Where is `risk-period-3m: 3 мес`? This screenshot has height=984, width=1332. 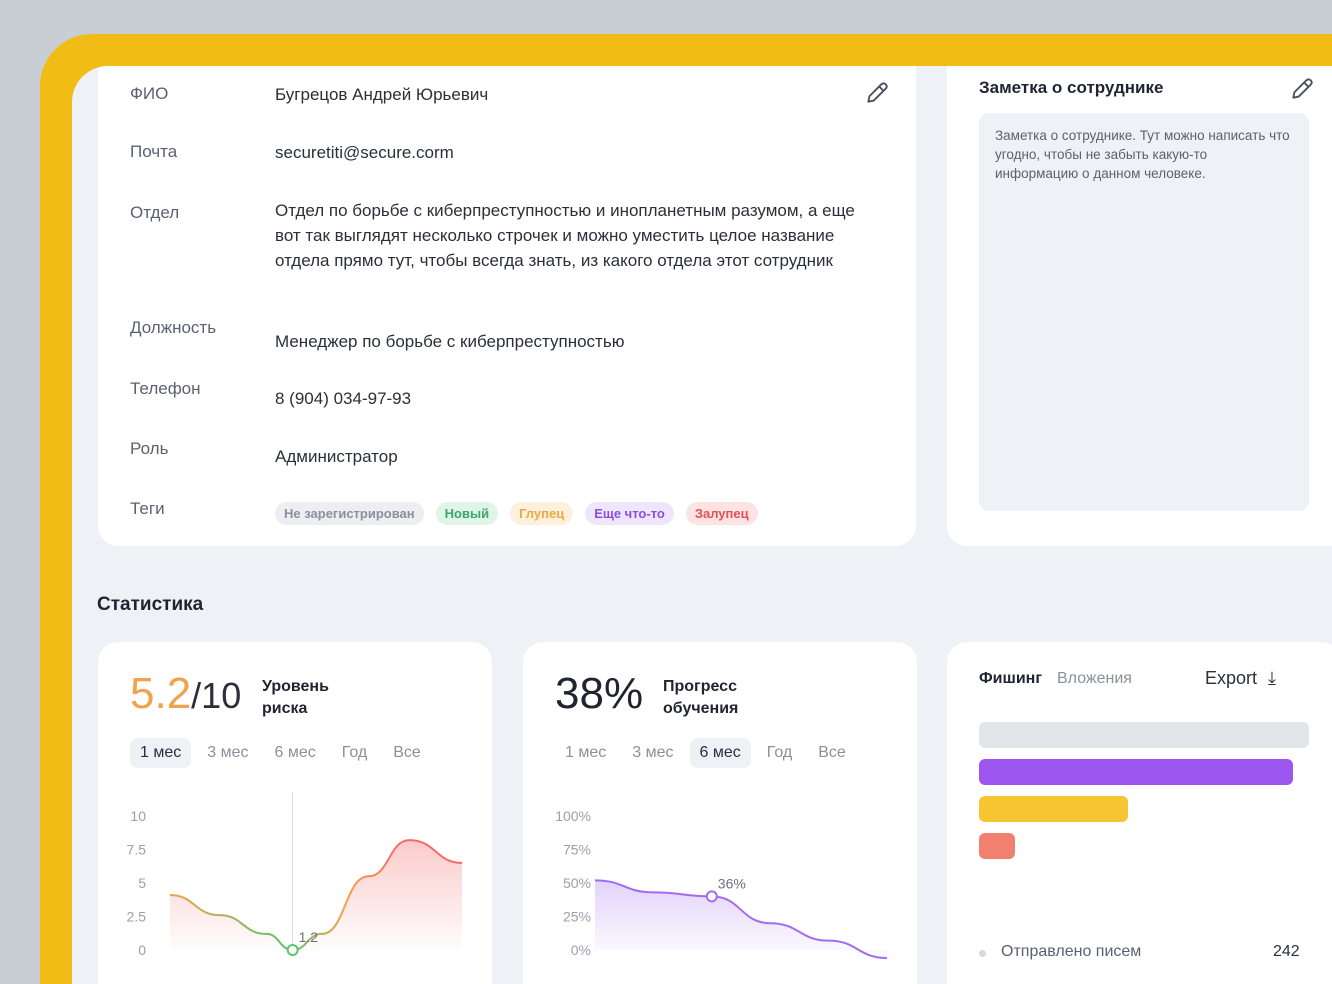 risk-period-3m: 3 мес is located at coordinates (227, 753).